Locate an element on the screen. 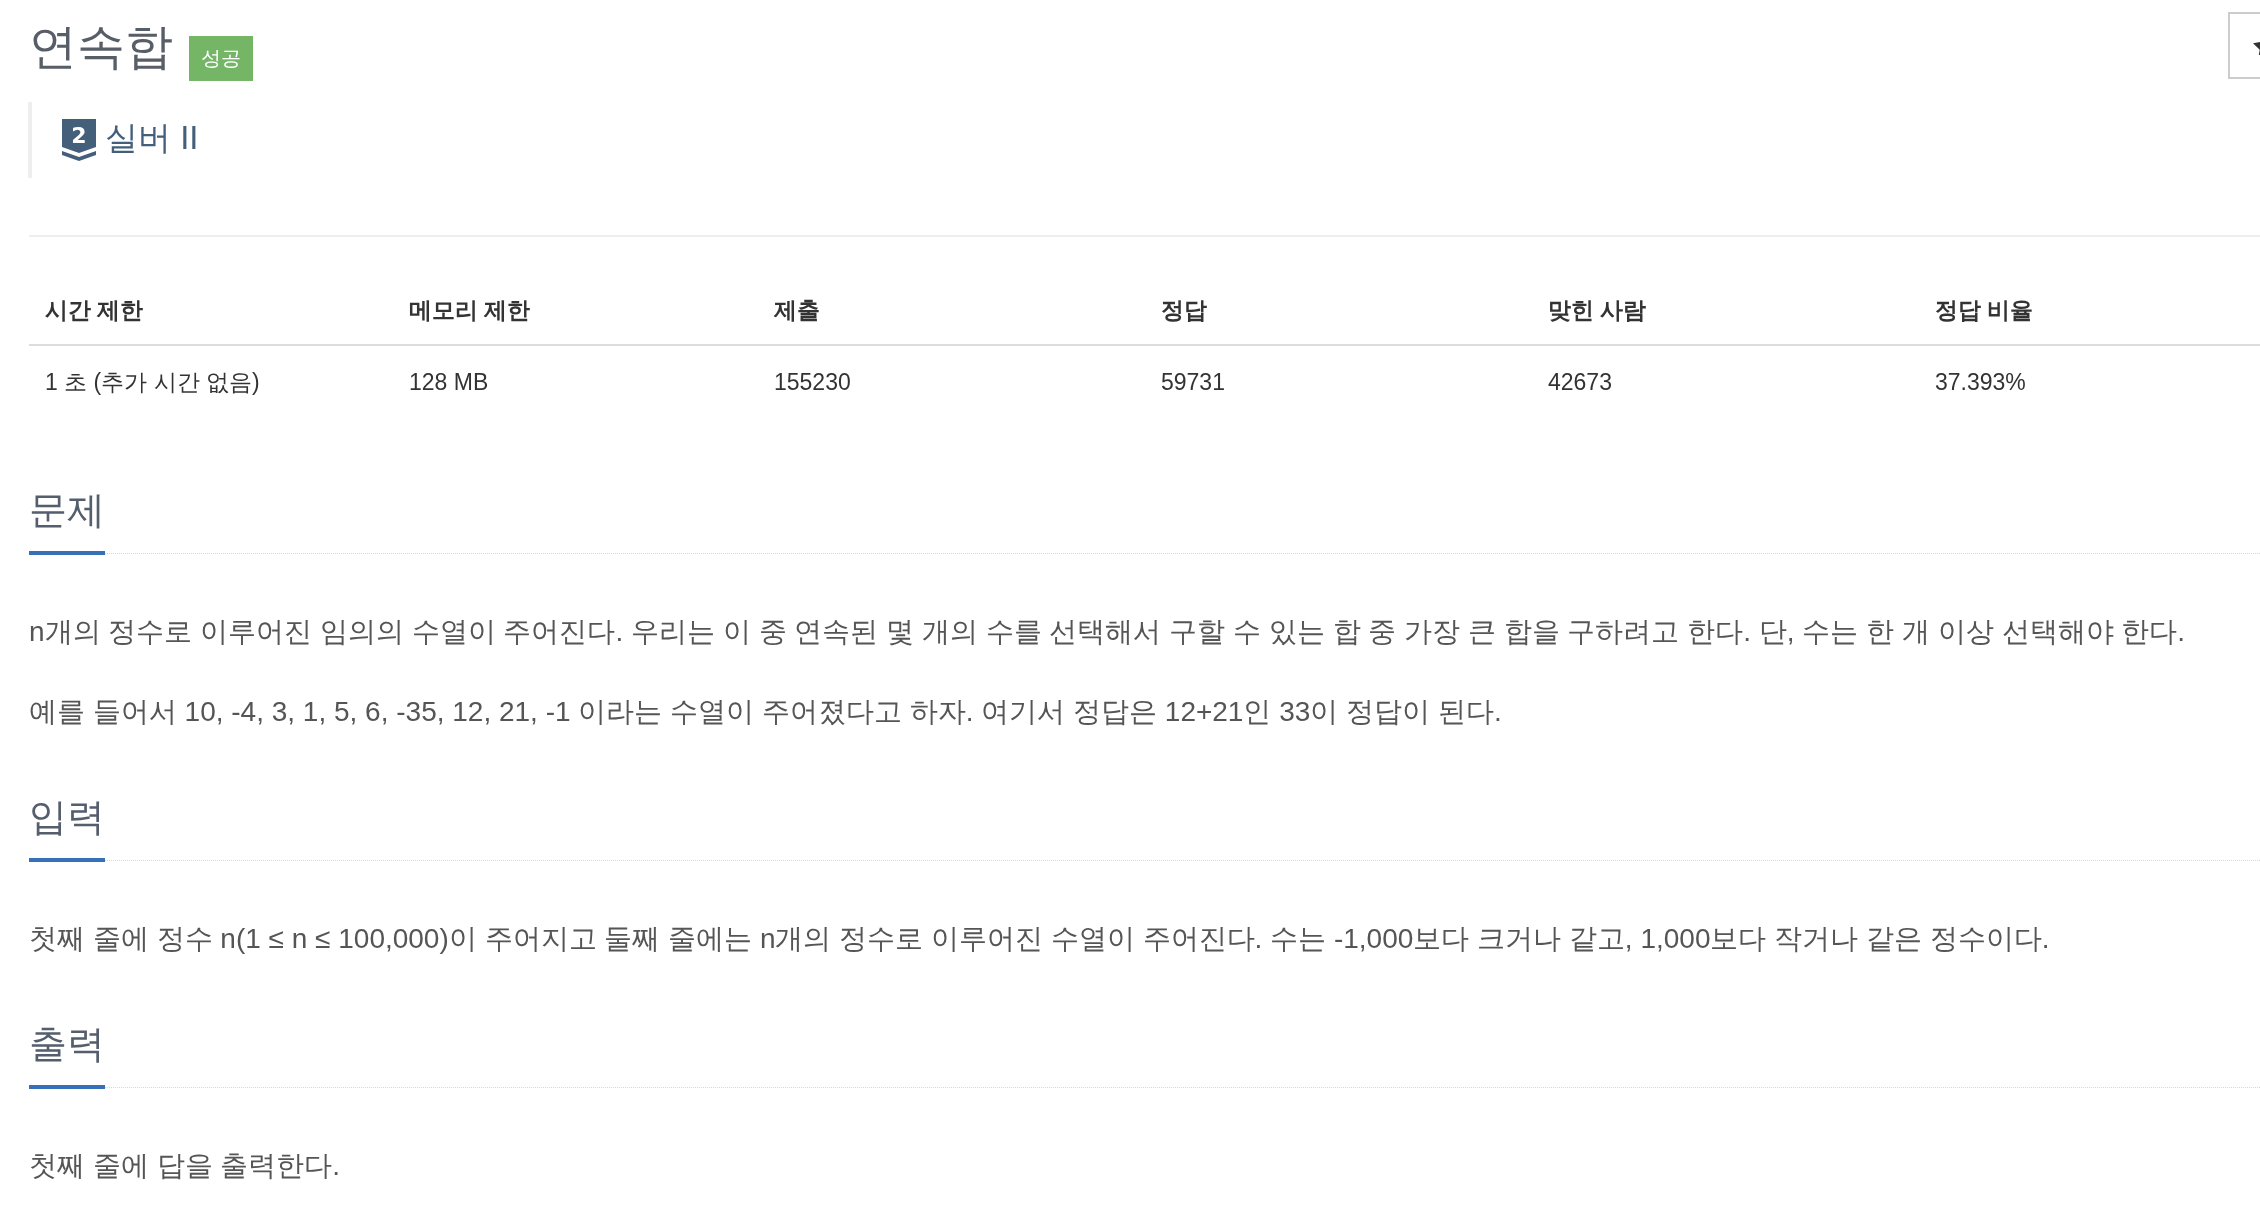  star-button is located at coordinates (2244, 45).